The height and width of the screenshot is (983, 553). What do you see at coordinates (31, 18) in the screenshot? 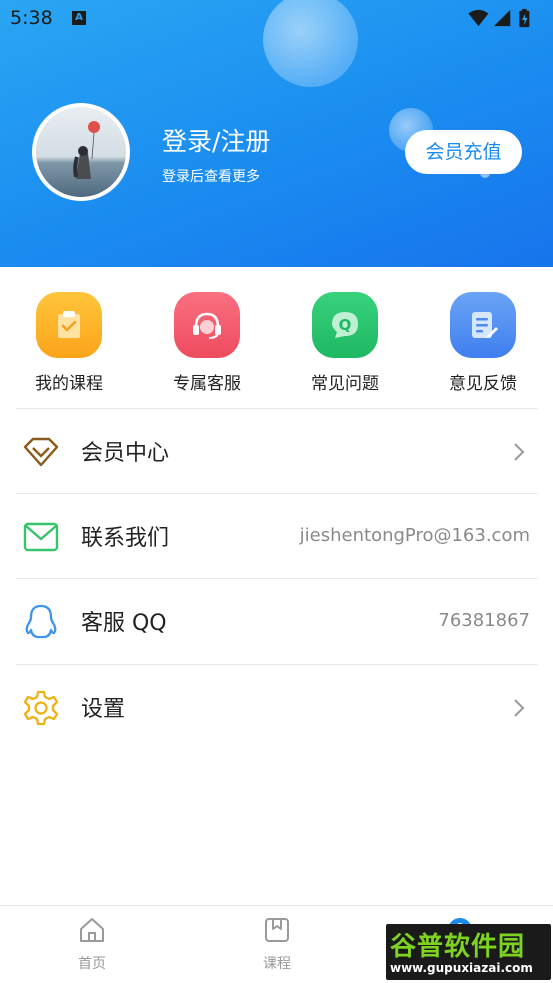
I see `status-time: 5:38` at bounding box center [31, 18].